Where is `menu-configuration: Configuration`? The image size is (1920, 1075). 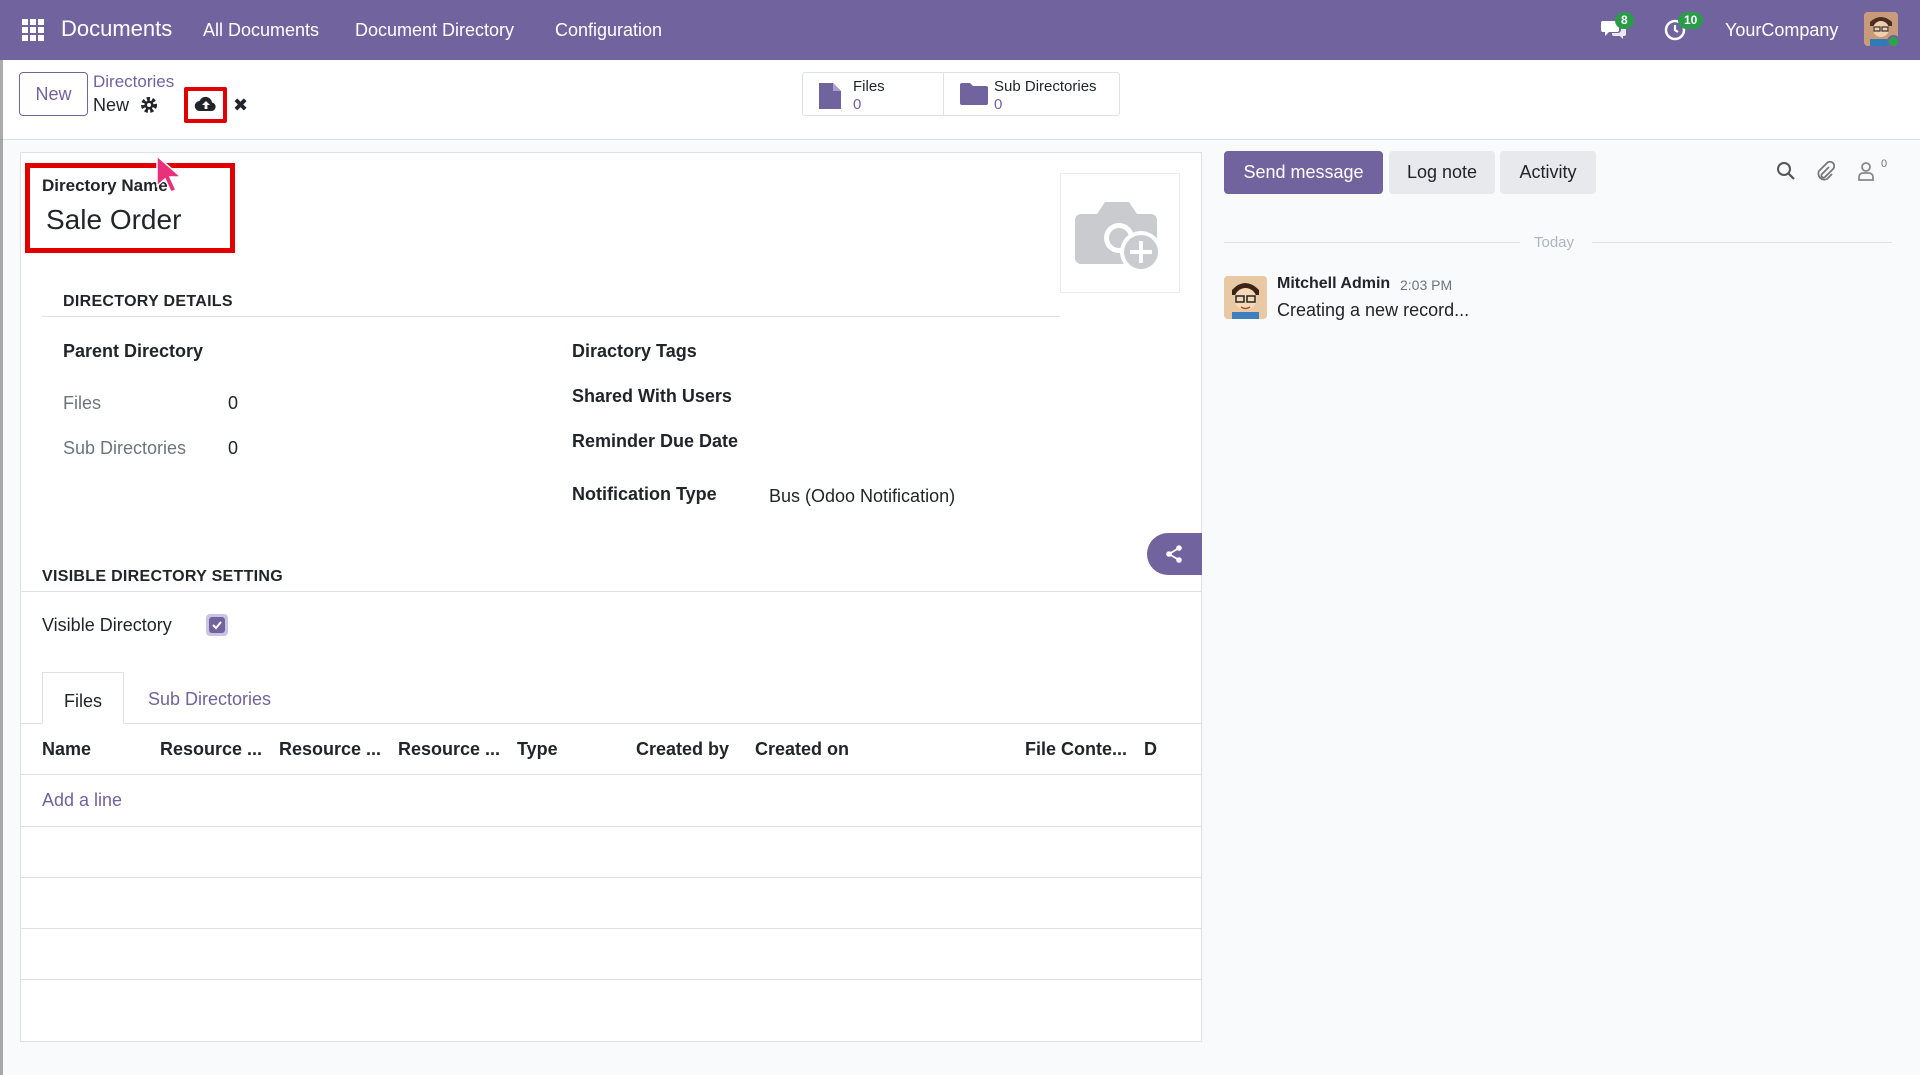
menu-configuration: Configuration is located at coordinates (608, 30).